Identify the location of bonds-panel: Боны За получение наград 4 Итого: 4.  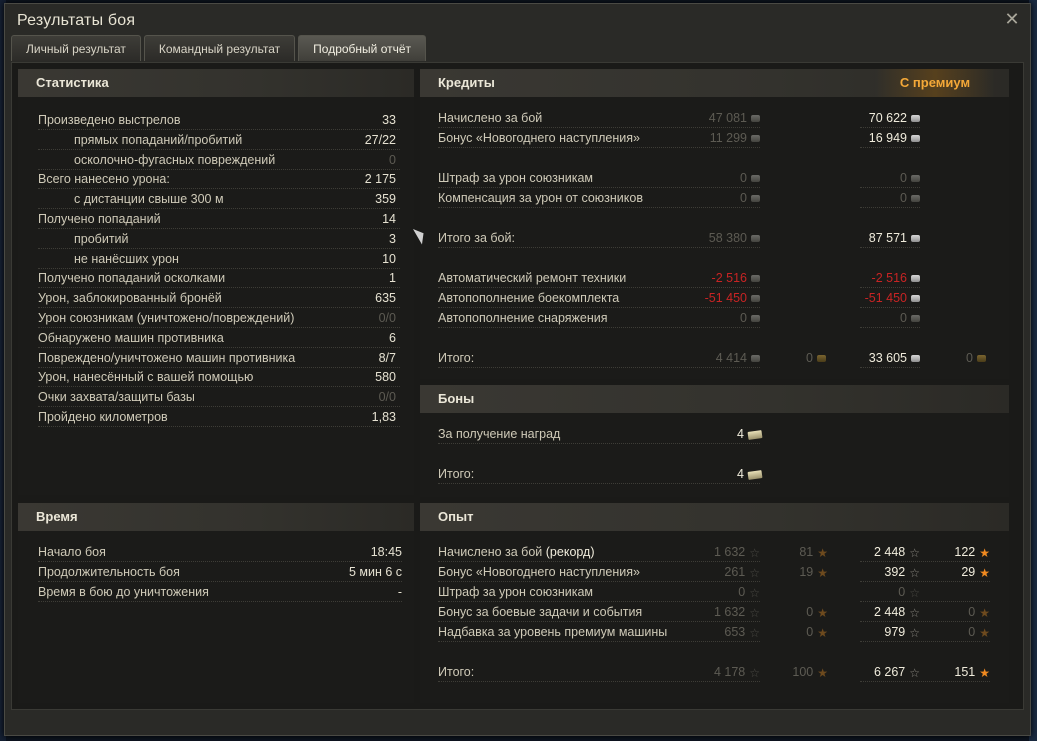
(714, 441).